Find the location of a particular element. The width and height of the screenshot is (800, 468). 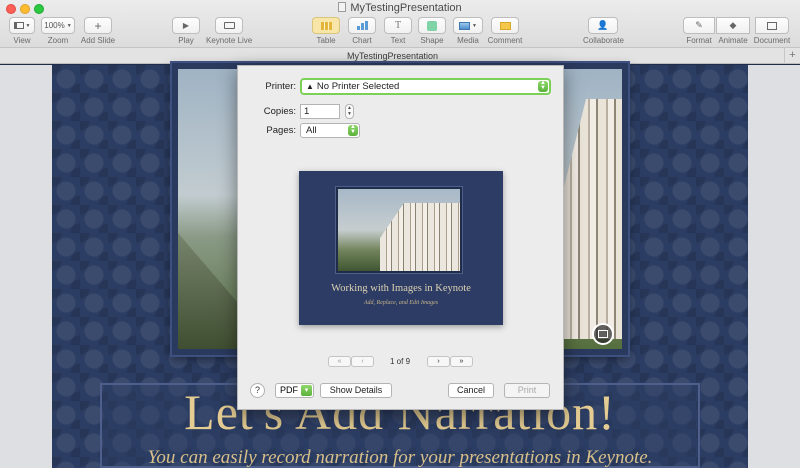

play-button: ▶ is located at coordinates (186, 25).